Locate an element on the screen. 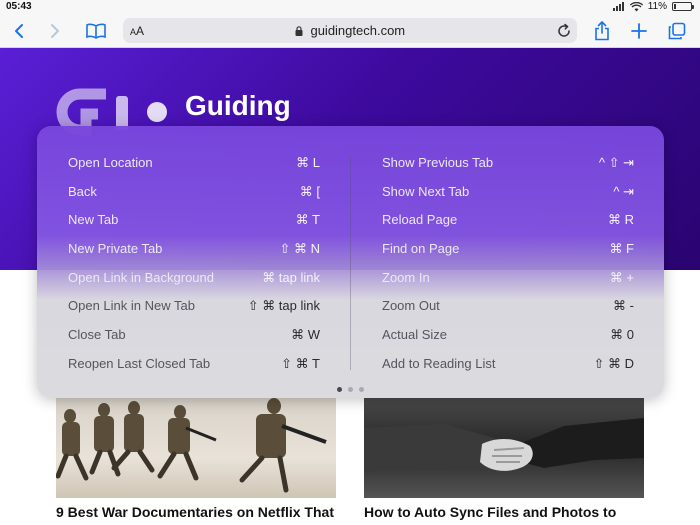 The height and width of the screenshot is (525, 700). shortcut-label: Show Previous Tab is located at coordinates (438, 162).